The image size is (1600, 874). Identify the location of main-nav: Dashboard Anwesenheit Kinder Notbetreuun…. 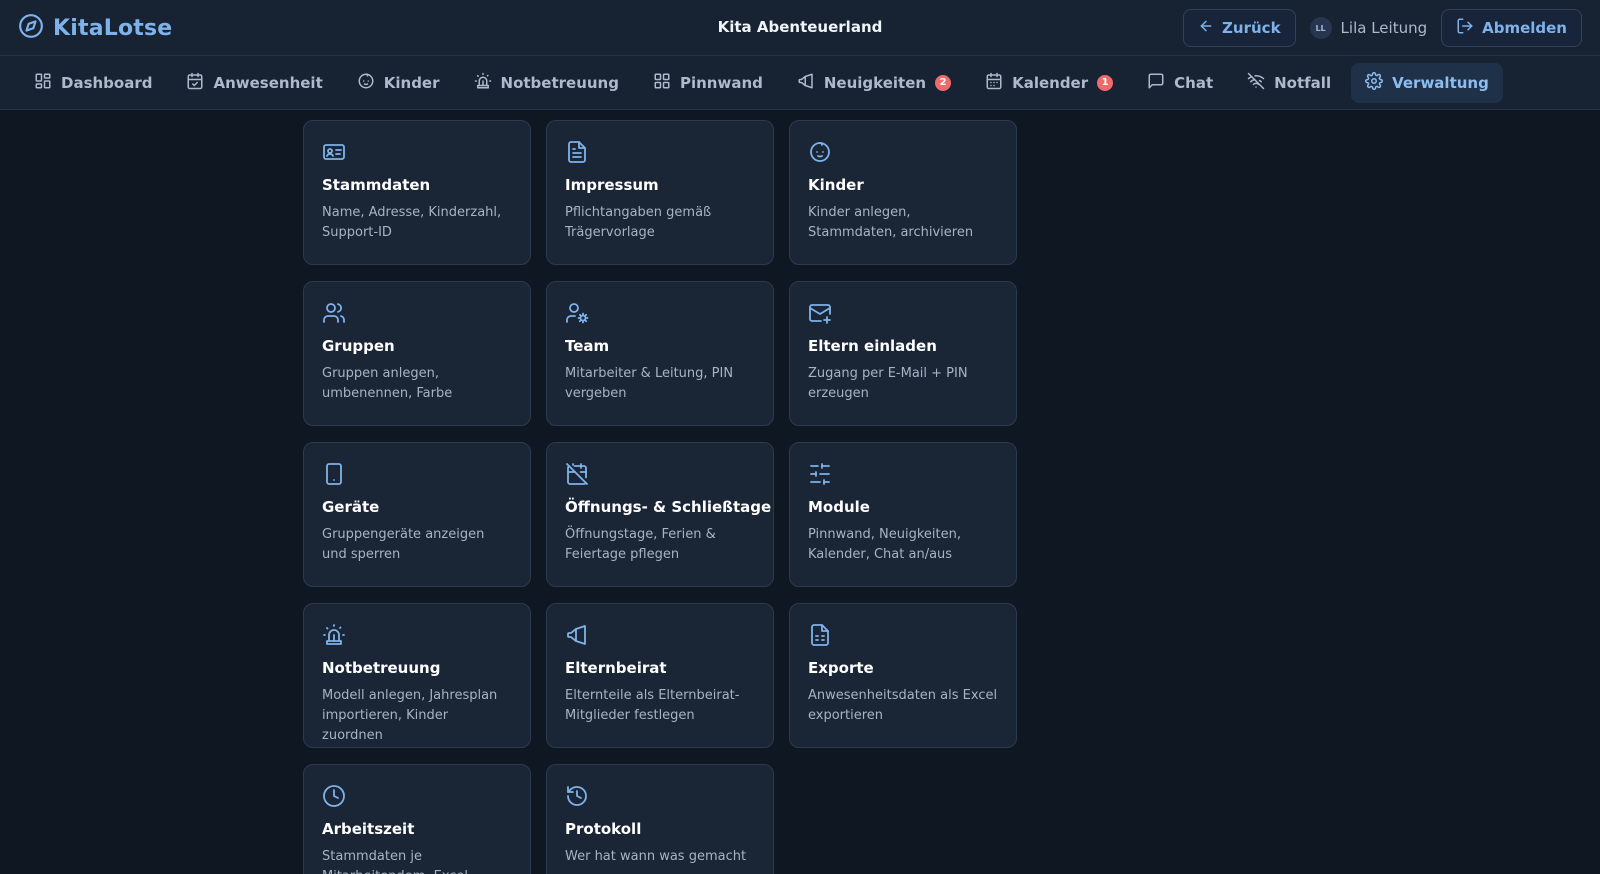
(800, 83).